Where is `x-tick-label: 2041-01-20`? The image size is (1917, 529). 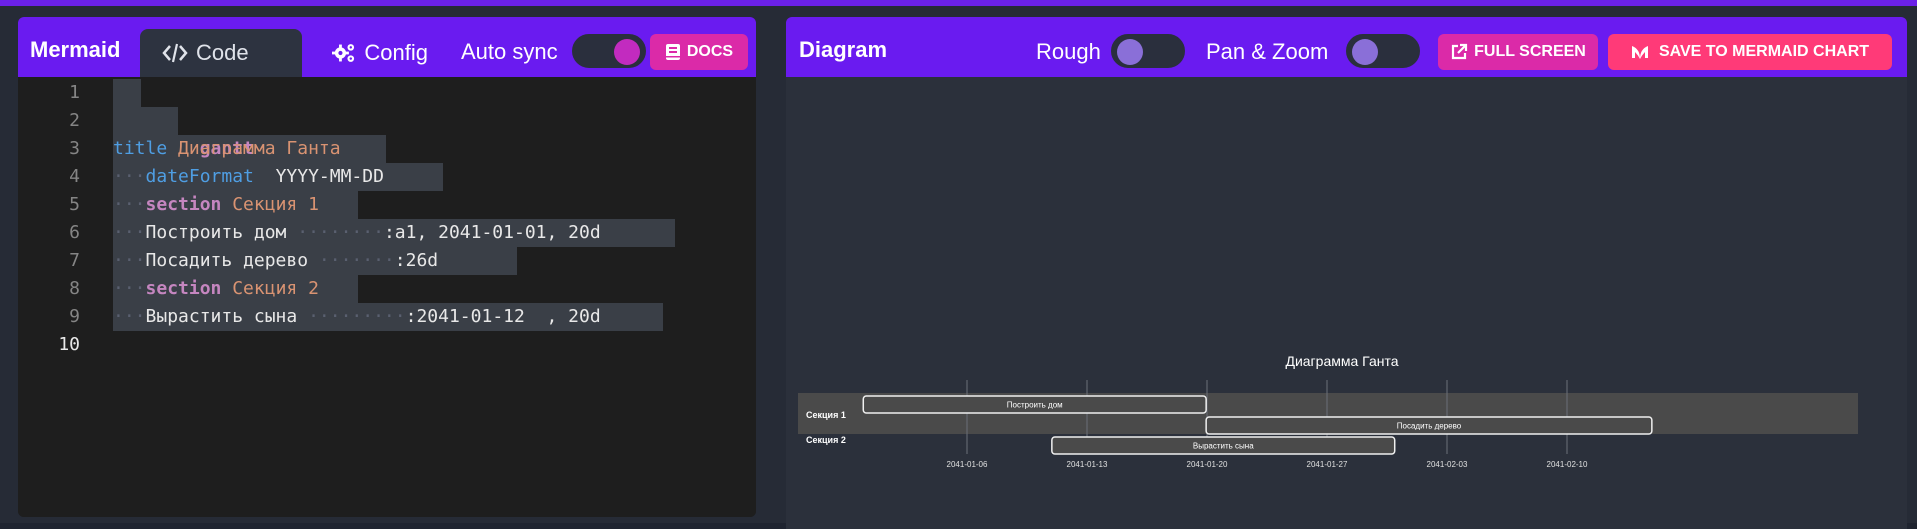 x-tick-label: 2041-01-20 is located at coordinates (1207, 464).